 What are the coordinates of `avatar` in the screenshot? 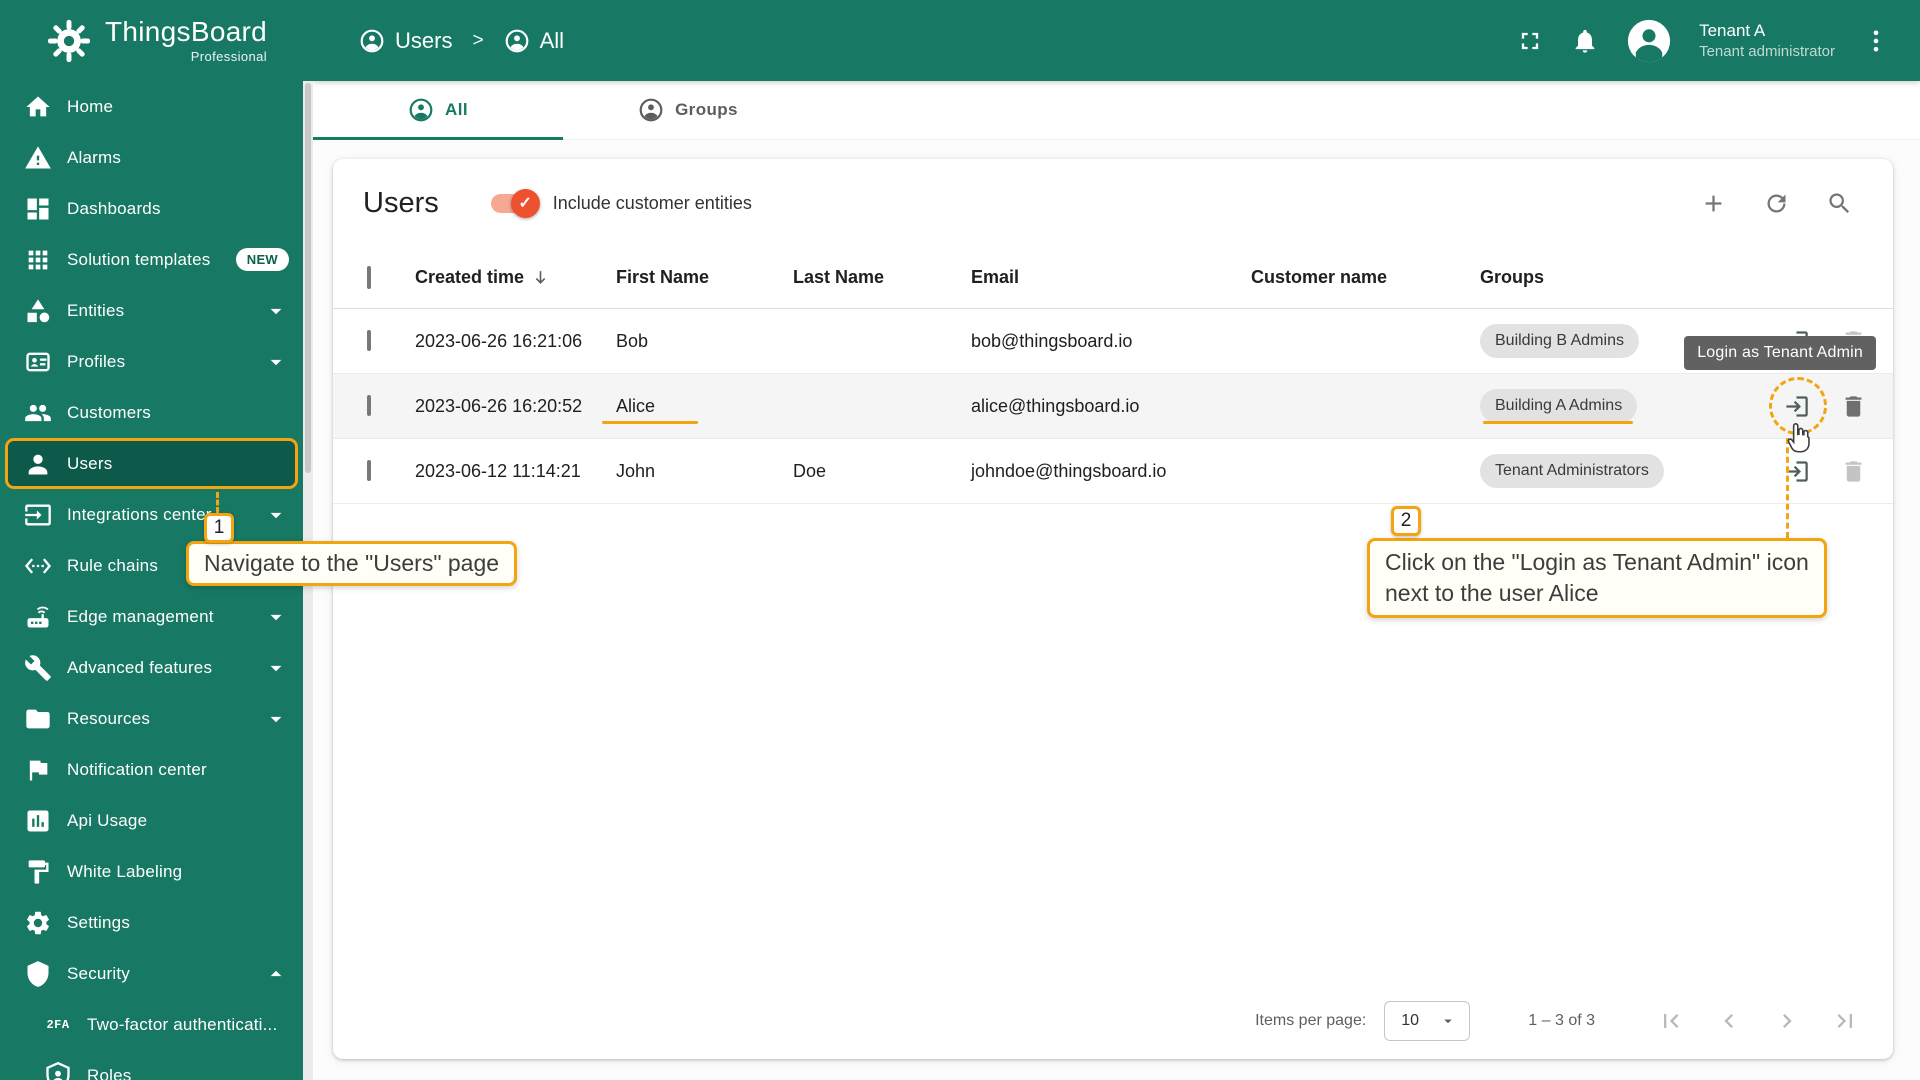 It's located at (1649, 41).